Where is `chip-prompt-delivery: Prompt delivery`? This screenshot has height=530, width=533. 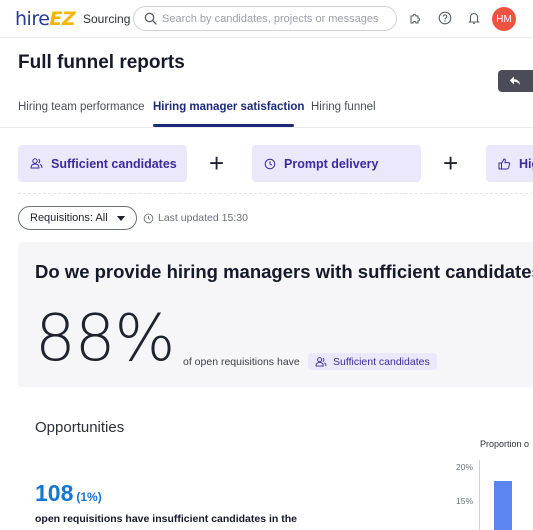 chip-prompt-delivery: Prompt delivery is located at coordinates (336, 163).